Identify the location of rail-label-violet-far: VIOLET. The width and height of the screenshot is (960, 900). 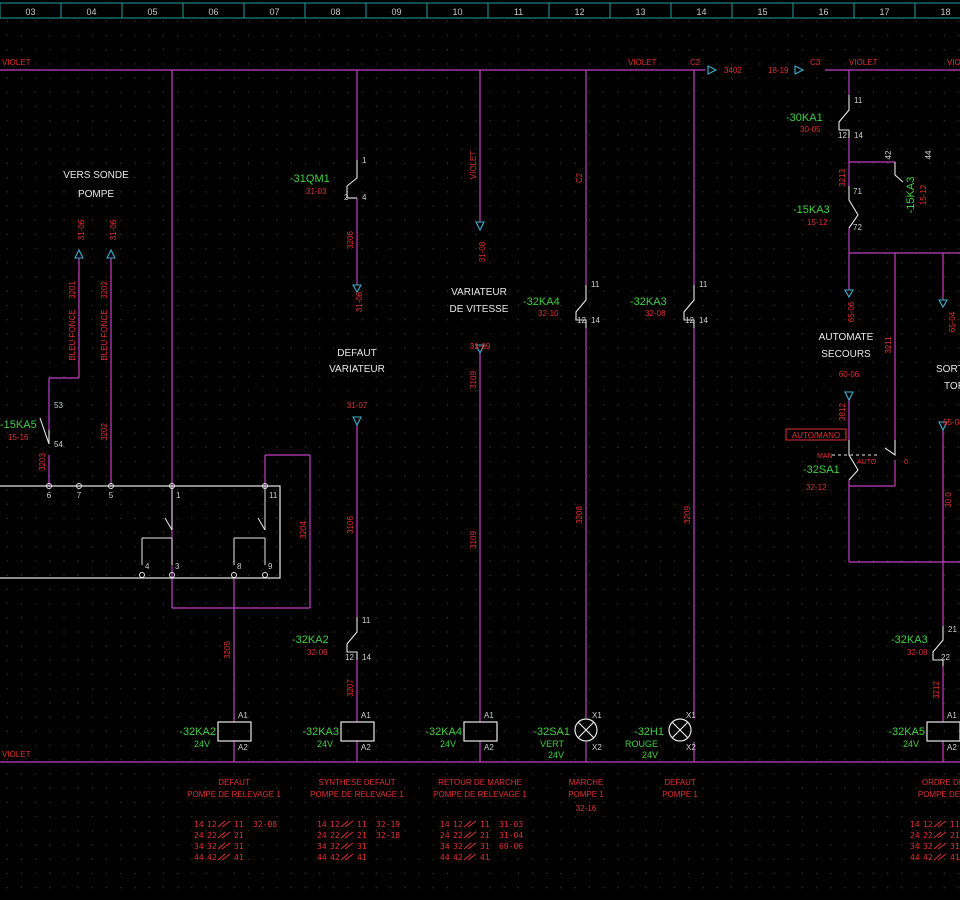
(953, 62).